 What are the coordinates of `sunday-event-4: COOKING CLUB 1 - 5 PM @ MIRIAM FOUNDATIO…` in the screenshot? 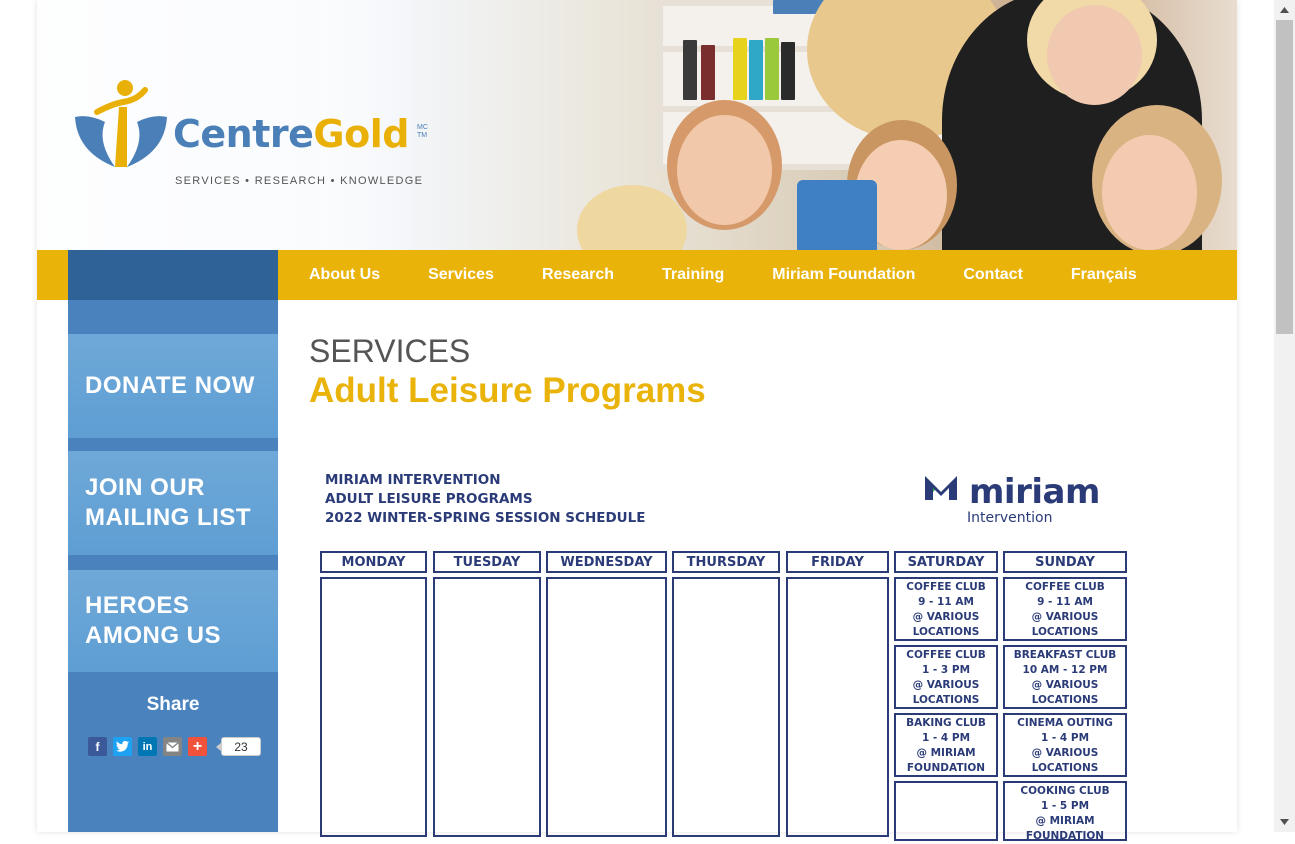 It's located at (1065, 811).